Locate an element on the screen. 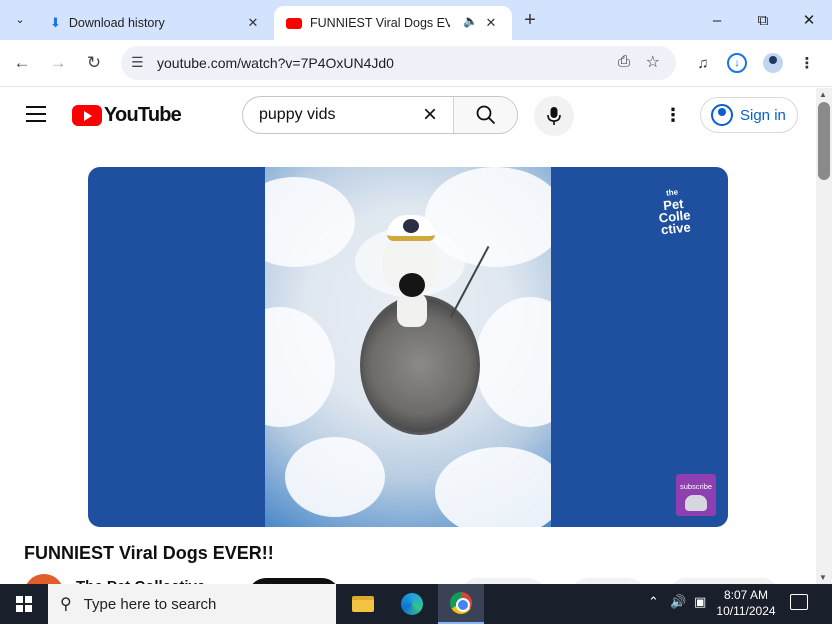 This screenshot has width=832, height=624. youtube-wordmark: YouTube is located at coordinates (143, 115).